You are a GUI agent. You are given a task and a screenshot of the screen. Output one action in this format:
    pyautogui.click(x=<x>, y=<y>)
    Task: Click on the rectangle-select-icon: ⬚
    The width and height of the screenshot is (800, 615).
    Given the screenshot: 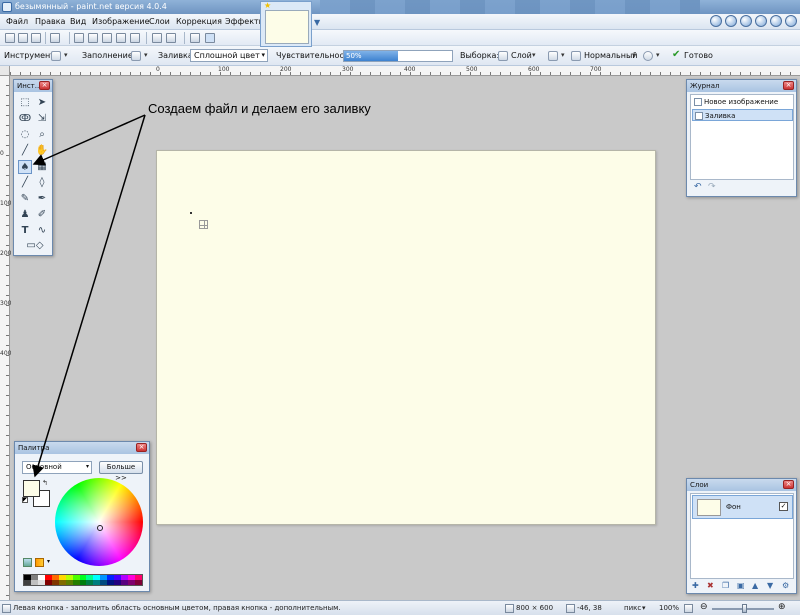 What is the action you would take?
    pyautogui.click(x=25, y=103)
    